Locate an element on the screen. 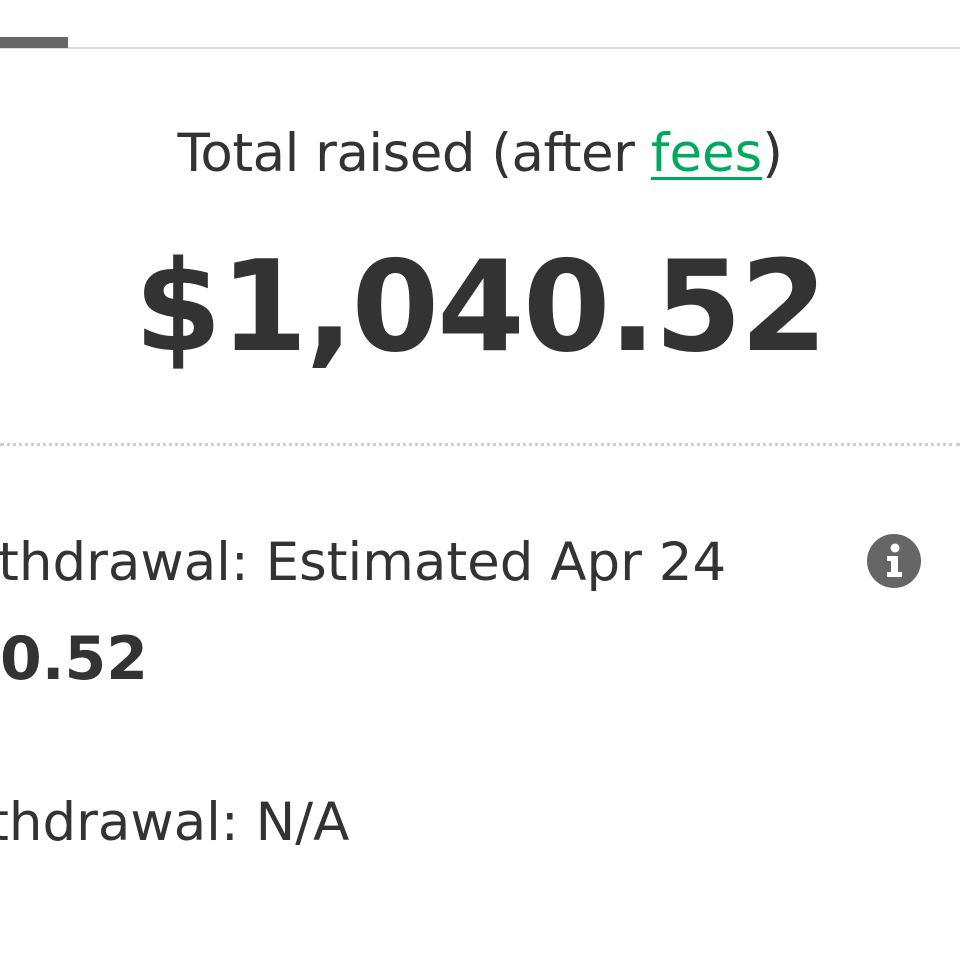 The image size is (960, 960). fees-link: fees is located at coordinates (707, 153).